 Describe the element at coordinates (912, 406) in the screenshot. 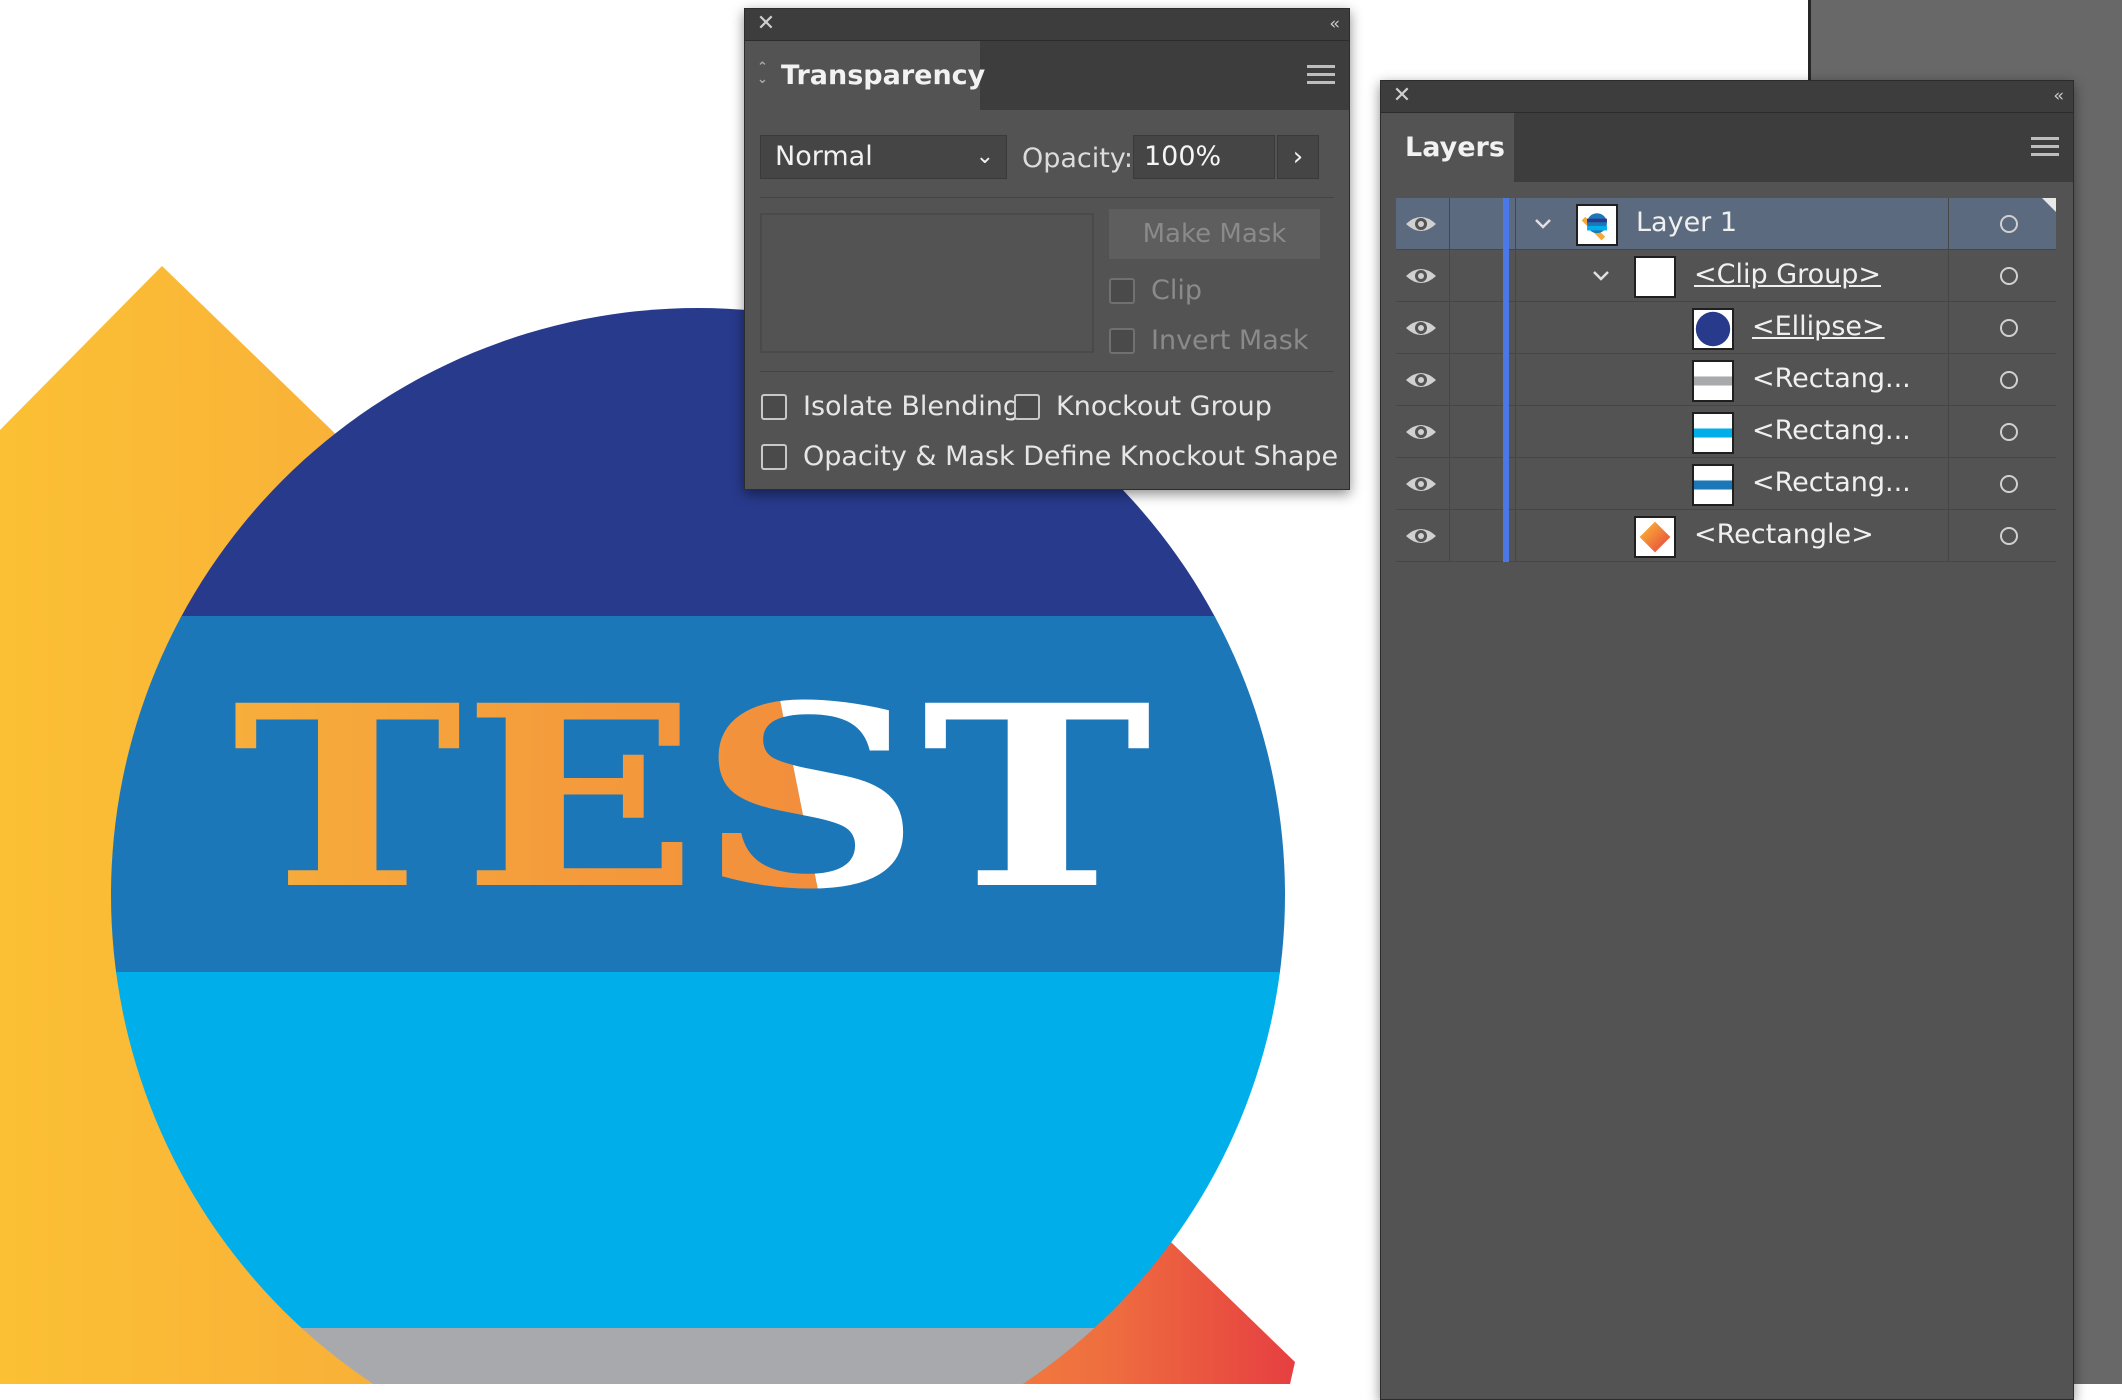

I see `isolate-blending-label: Isolate Blending` at that location.